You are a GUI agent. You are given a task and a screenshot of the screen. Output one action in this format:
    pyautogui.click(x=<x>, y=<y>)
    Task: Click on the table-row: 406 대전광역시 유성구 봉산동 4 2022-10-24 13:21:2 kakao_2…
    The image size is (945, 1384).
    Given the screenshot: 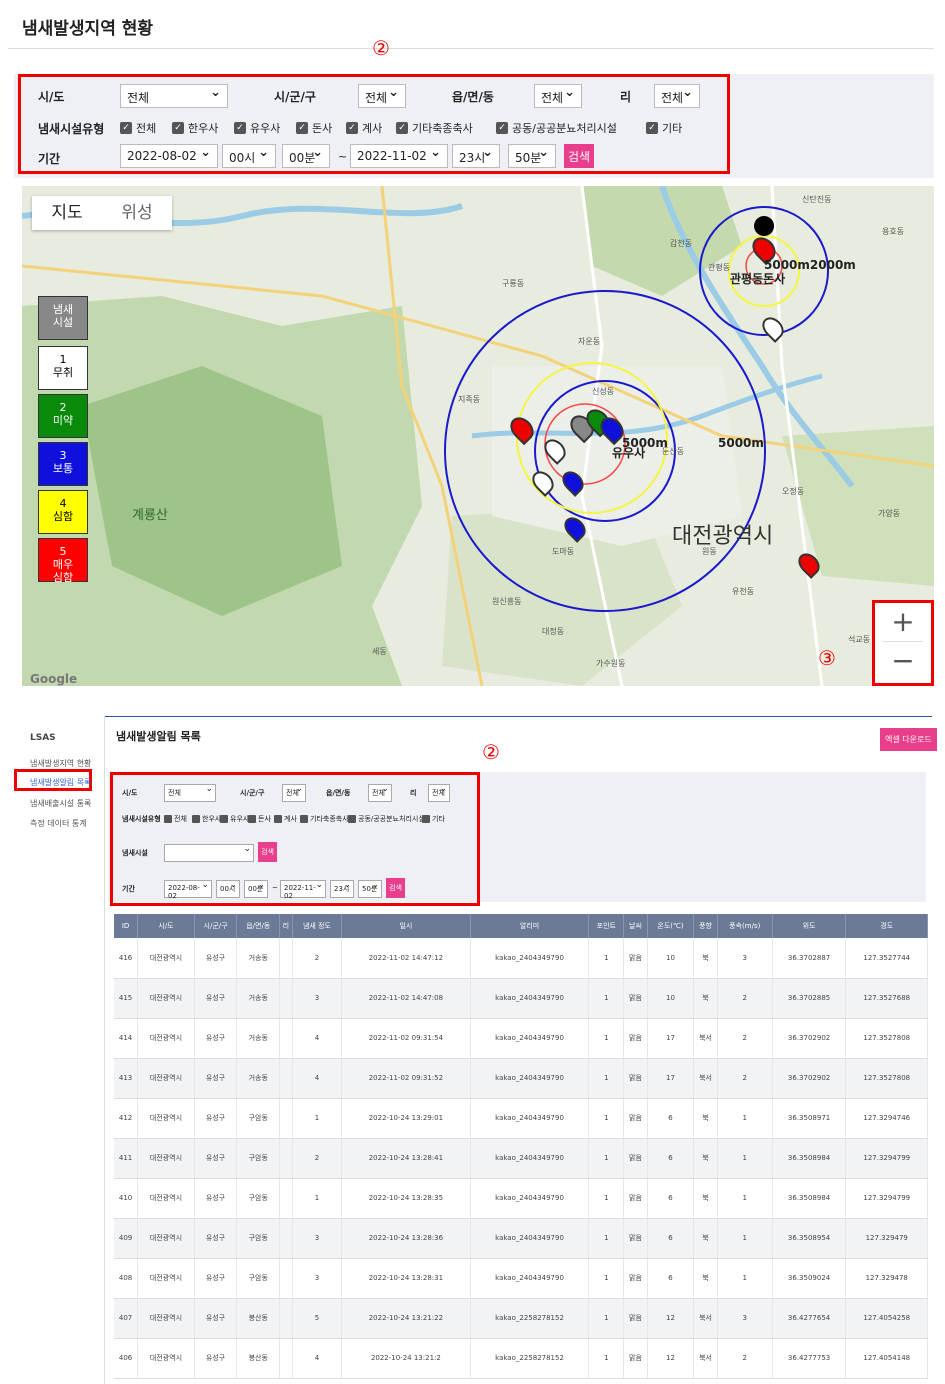 What is the action you would take?
    pyautogui.click(x=521, y=1358)
    